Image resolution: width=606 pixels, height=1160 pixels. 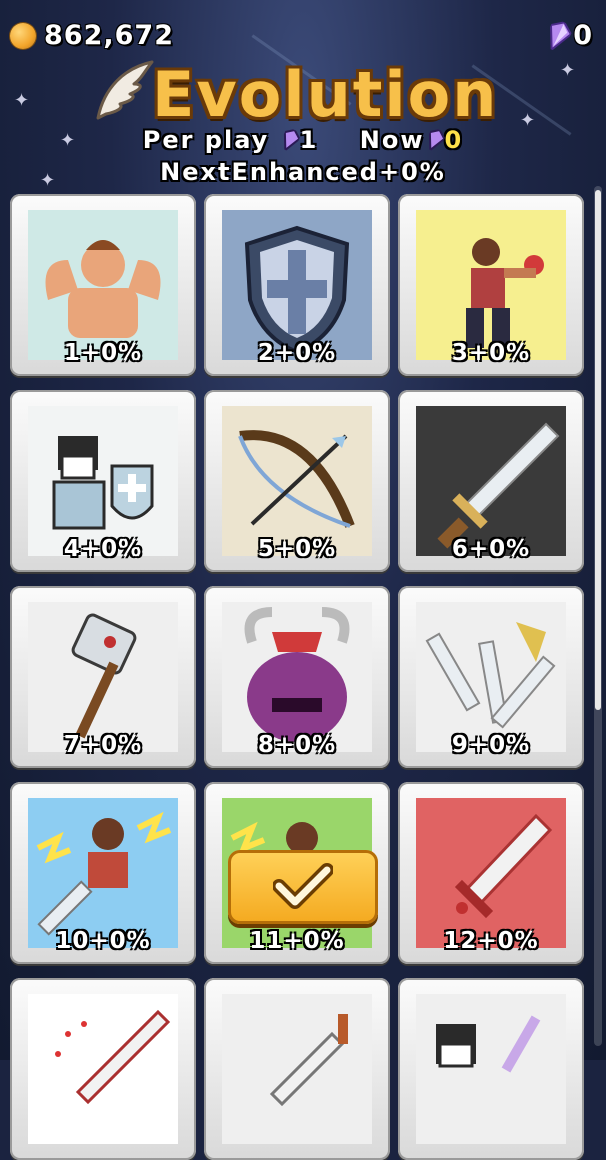 I want to click on coin-icon, so click(x=23, y=35).